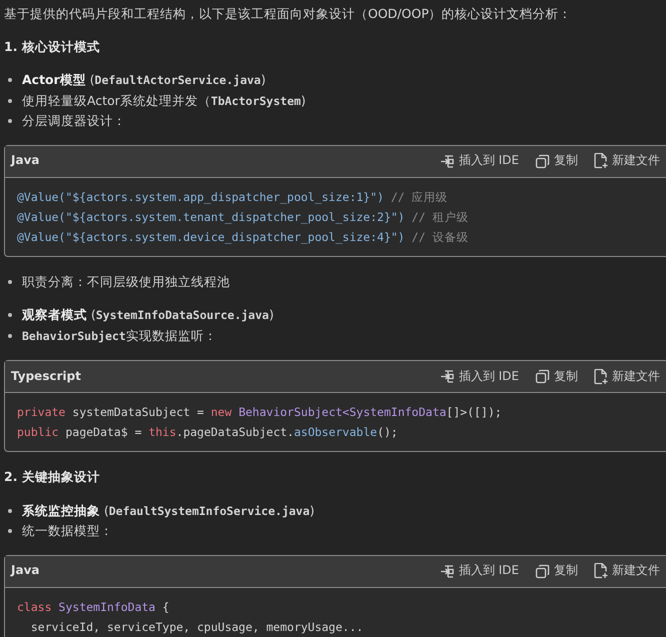 The image size is (666, 637). Describe the element at coordinates (159, 510) in the screenshot. I see `list-item: 系统监控抽象 (DefaultSystemInfoService.java)` at that location.